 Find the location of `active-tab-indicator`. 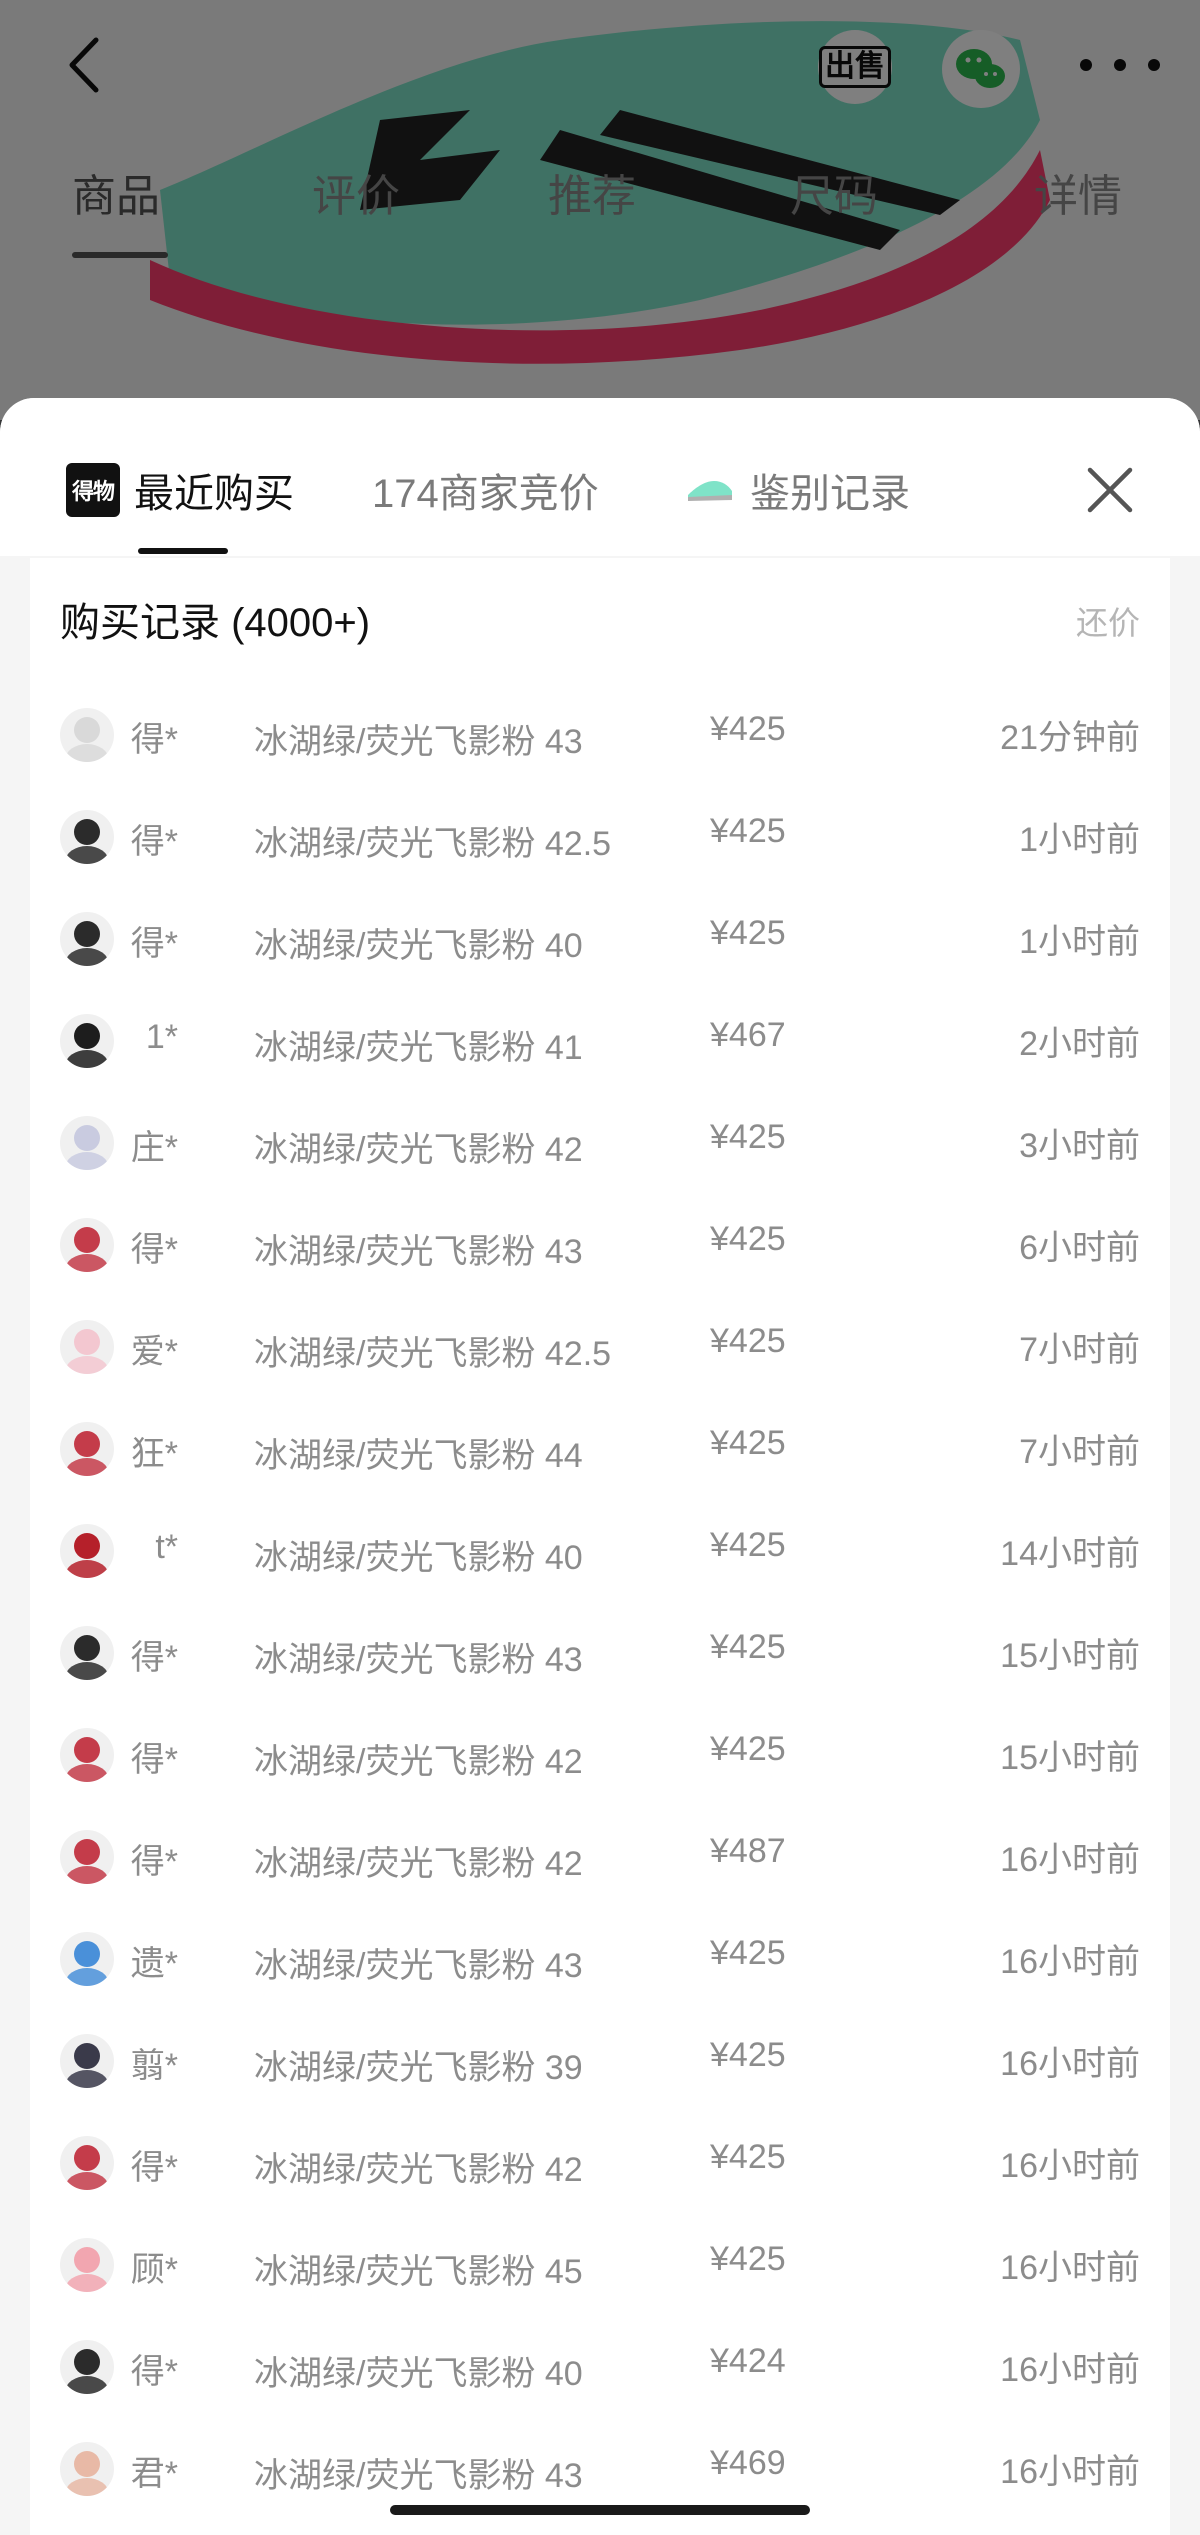

active-tab-indicator is located at coordinates (183, 551).